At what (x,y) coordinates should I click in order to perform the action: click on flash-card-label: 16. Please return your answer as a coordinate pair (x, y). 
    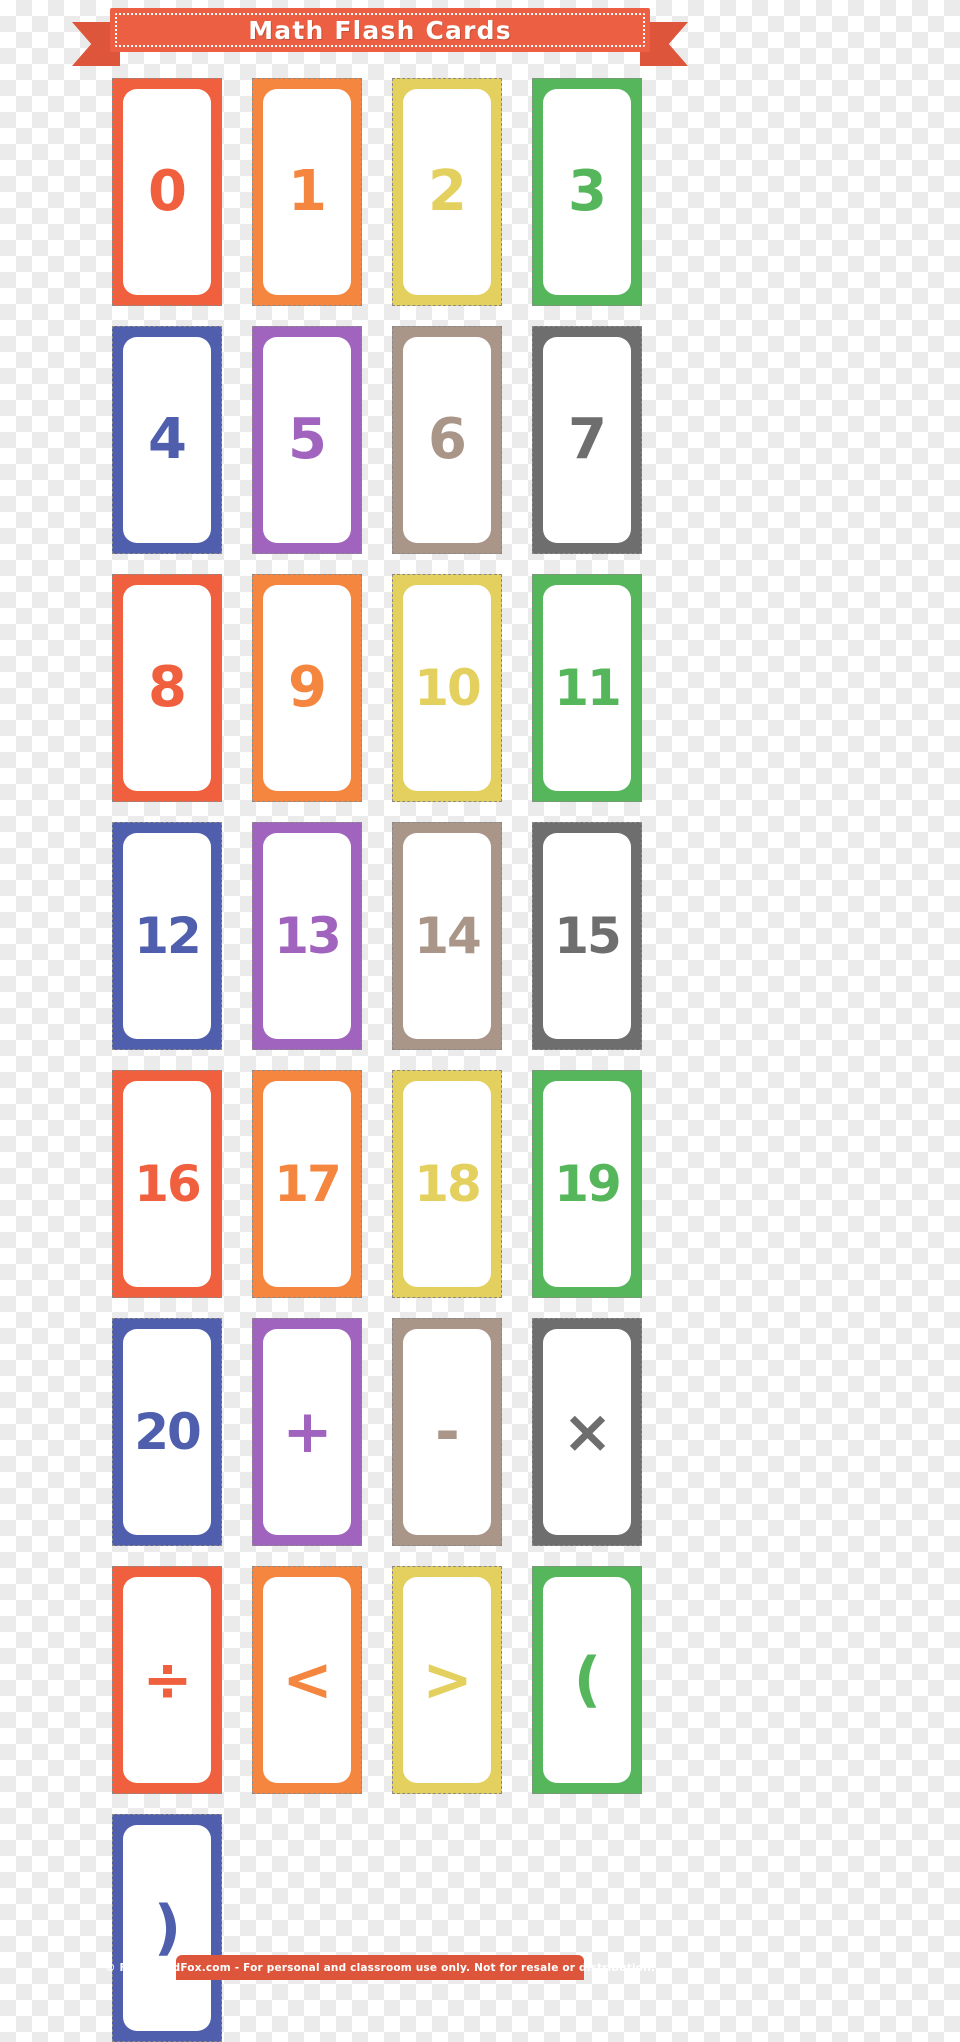
    Looking at the image, I should click on (168, 1184).